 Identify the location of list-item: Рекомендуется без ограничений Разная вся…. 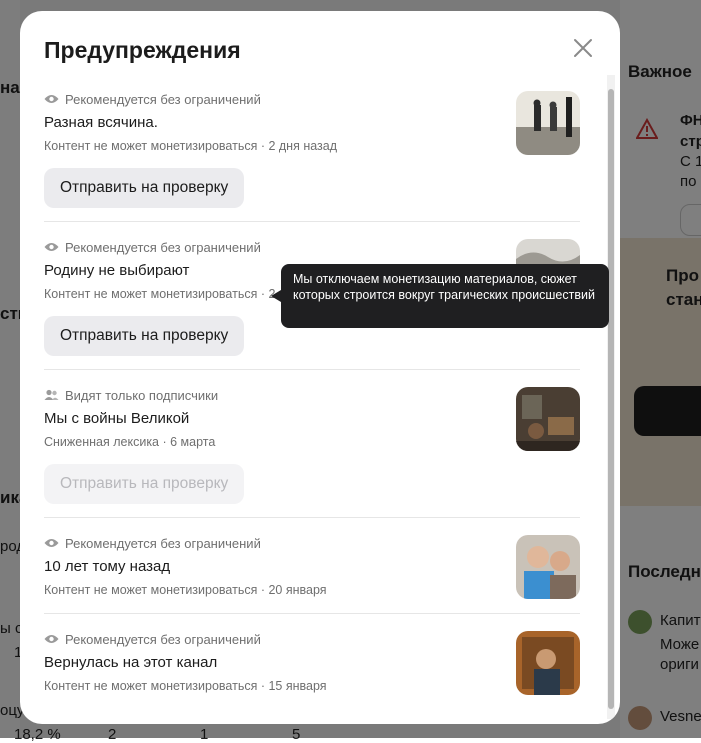
(312, 149).